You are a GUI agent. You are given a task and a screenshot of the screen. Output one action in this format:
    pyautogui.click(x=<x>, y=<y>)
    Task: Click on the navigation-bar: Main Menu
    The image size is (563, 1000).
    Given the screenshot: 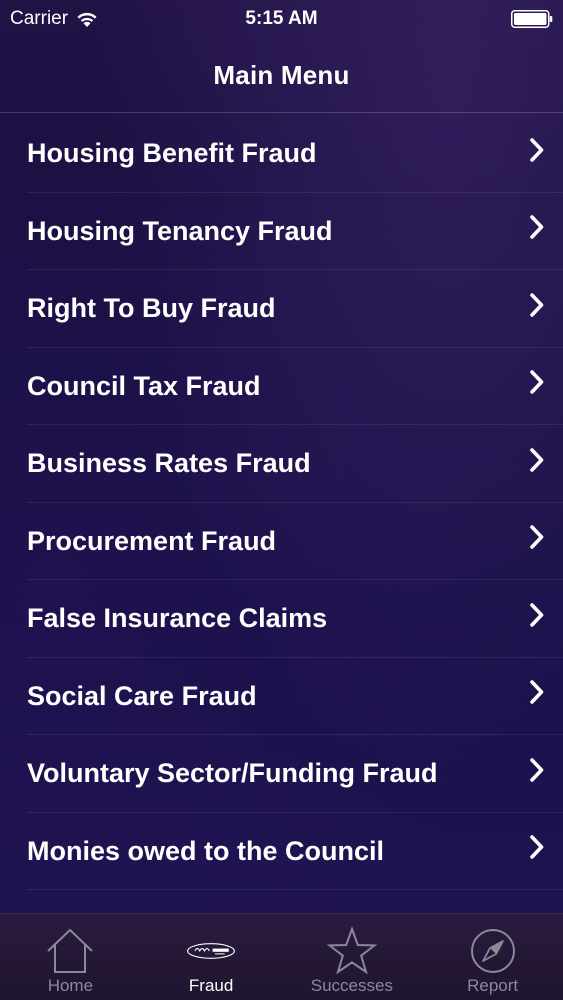 What is the action you would take?
    pyautogui.click(x=281, y=75)
    